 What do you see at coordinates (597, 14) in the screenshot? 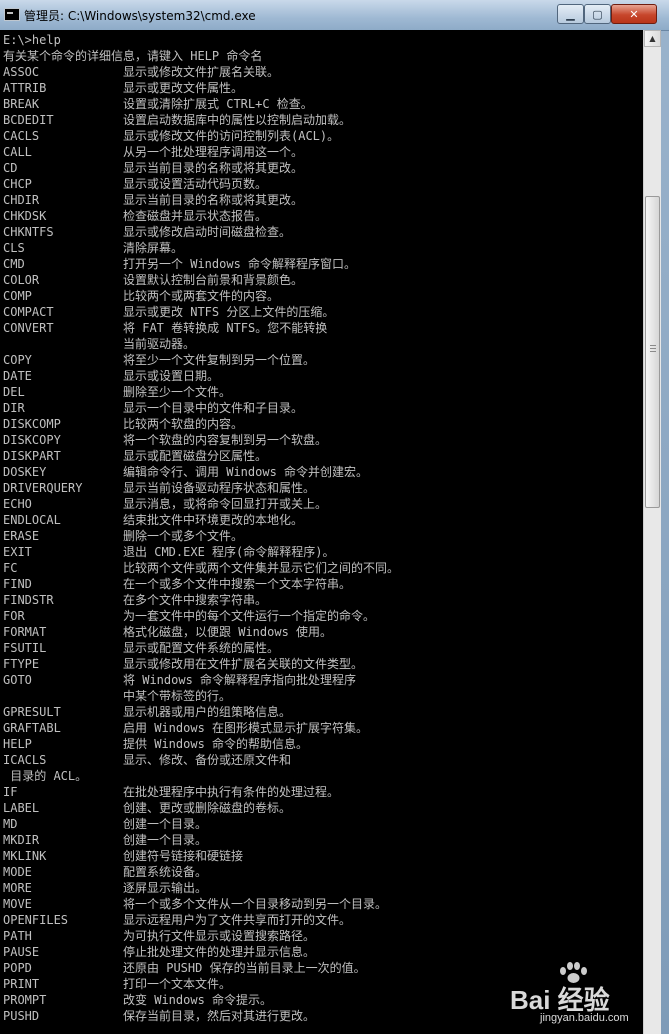
I see `maximize-button: ▢` at bounding box center [597, 14].